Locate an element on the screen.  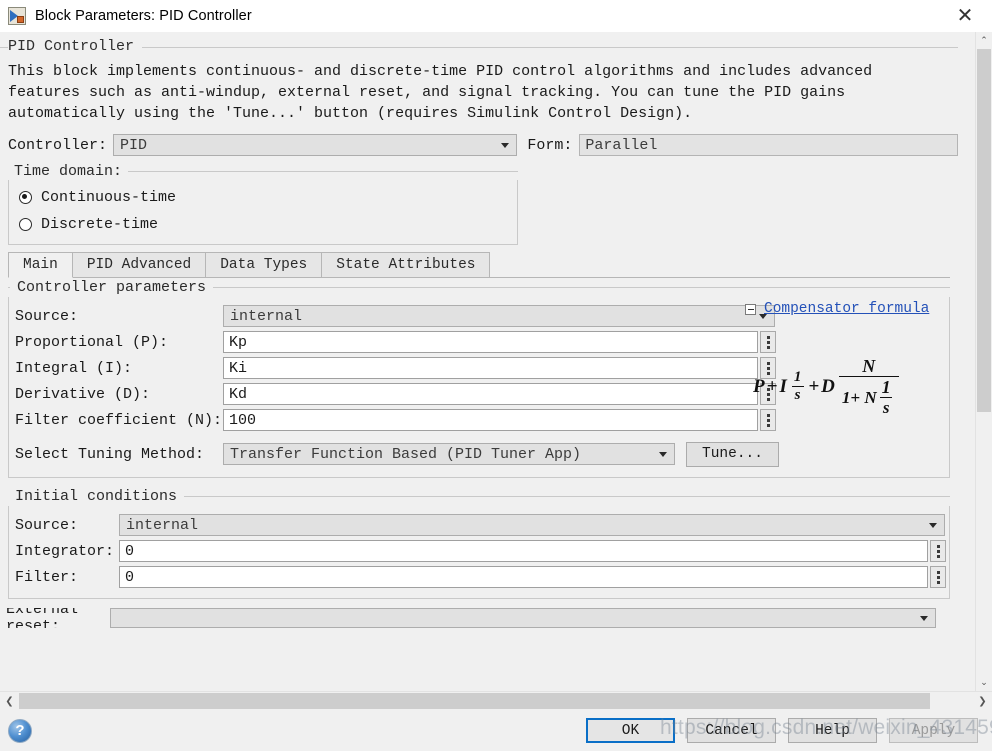
formula-n-numerator: N is located at coordinates (869, 366).